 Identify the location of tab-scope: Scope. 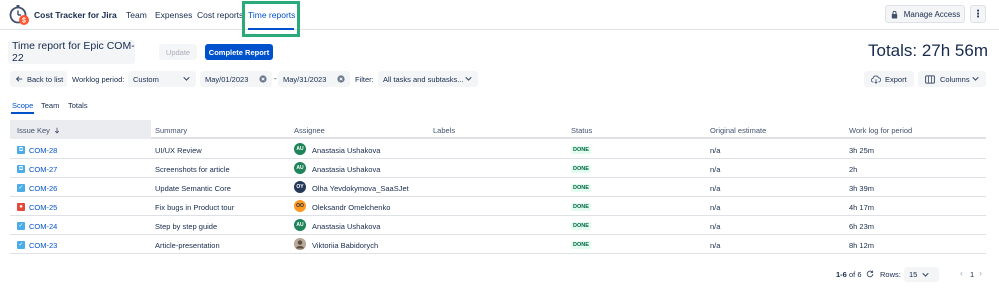
(22, 105).